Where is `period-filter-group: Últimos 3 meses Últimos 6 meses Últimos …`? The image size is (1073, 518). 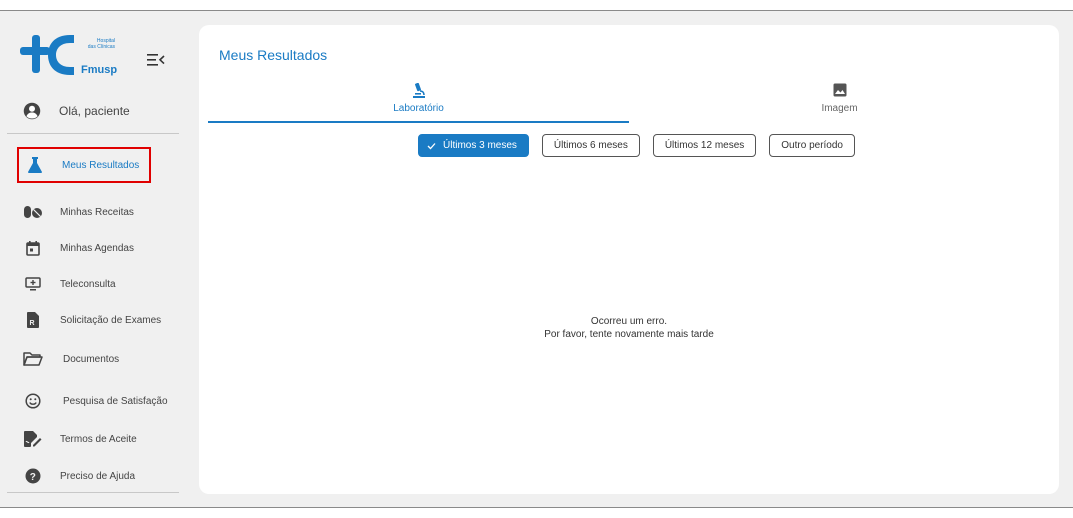 period-filter-group: Últimos 3 meses Últimos 6 meses Últimos … is located at coordinates (636, 145).